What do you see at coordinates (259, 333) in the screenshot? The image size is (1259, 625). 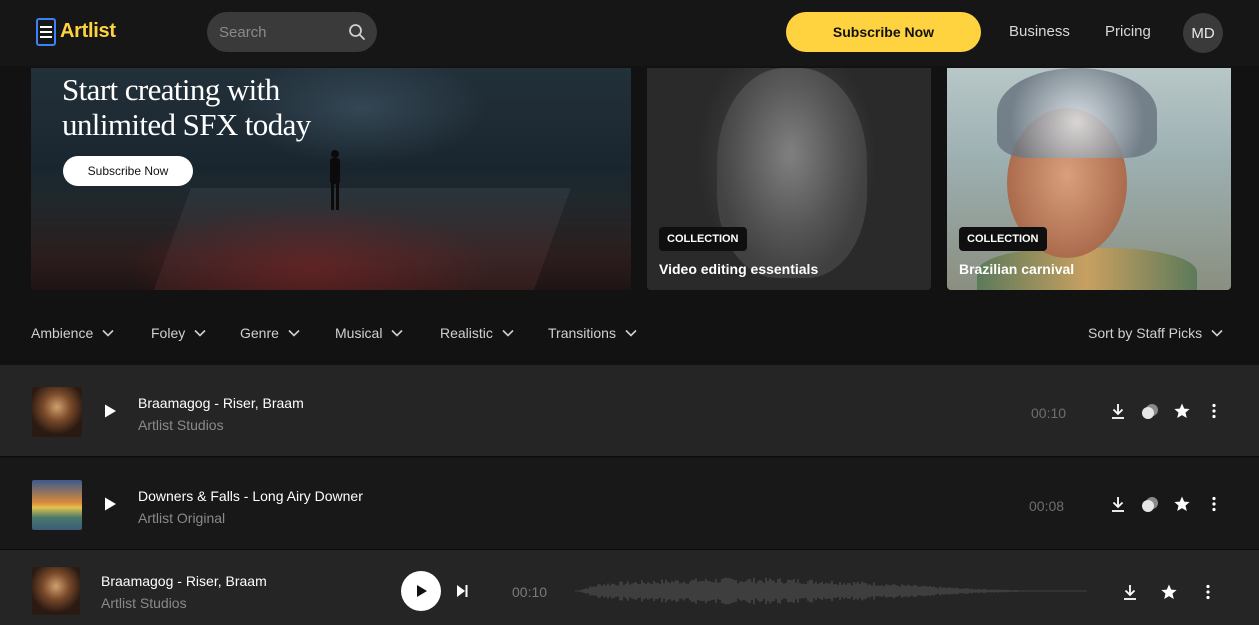 I see `filter-label: Genre` at bounding box center [259, 333].